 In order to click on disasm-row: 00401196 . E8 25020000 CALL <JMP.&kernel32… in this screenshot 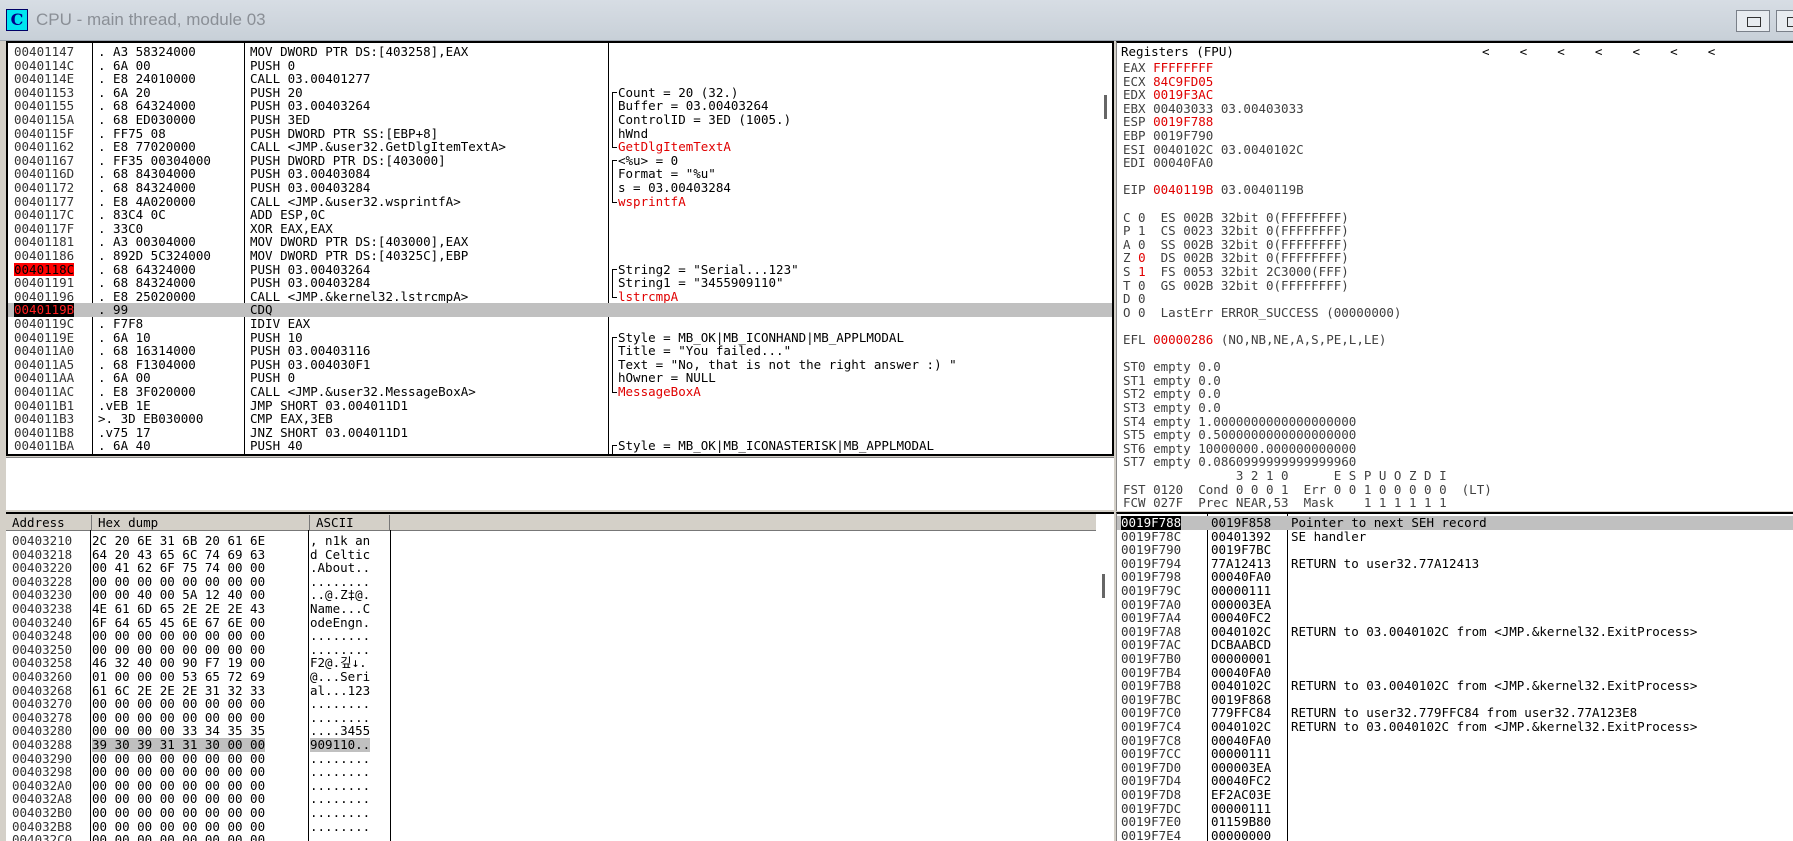, I will do `click(560, 297)`.